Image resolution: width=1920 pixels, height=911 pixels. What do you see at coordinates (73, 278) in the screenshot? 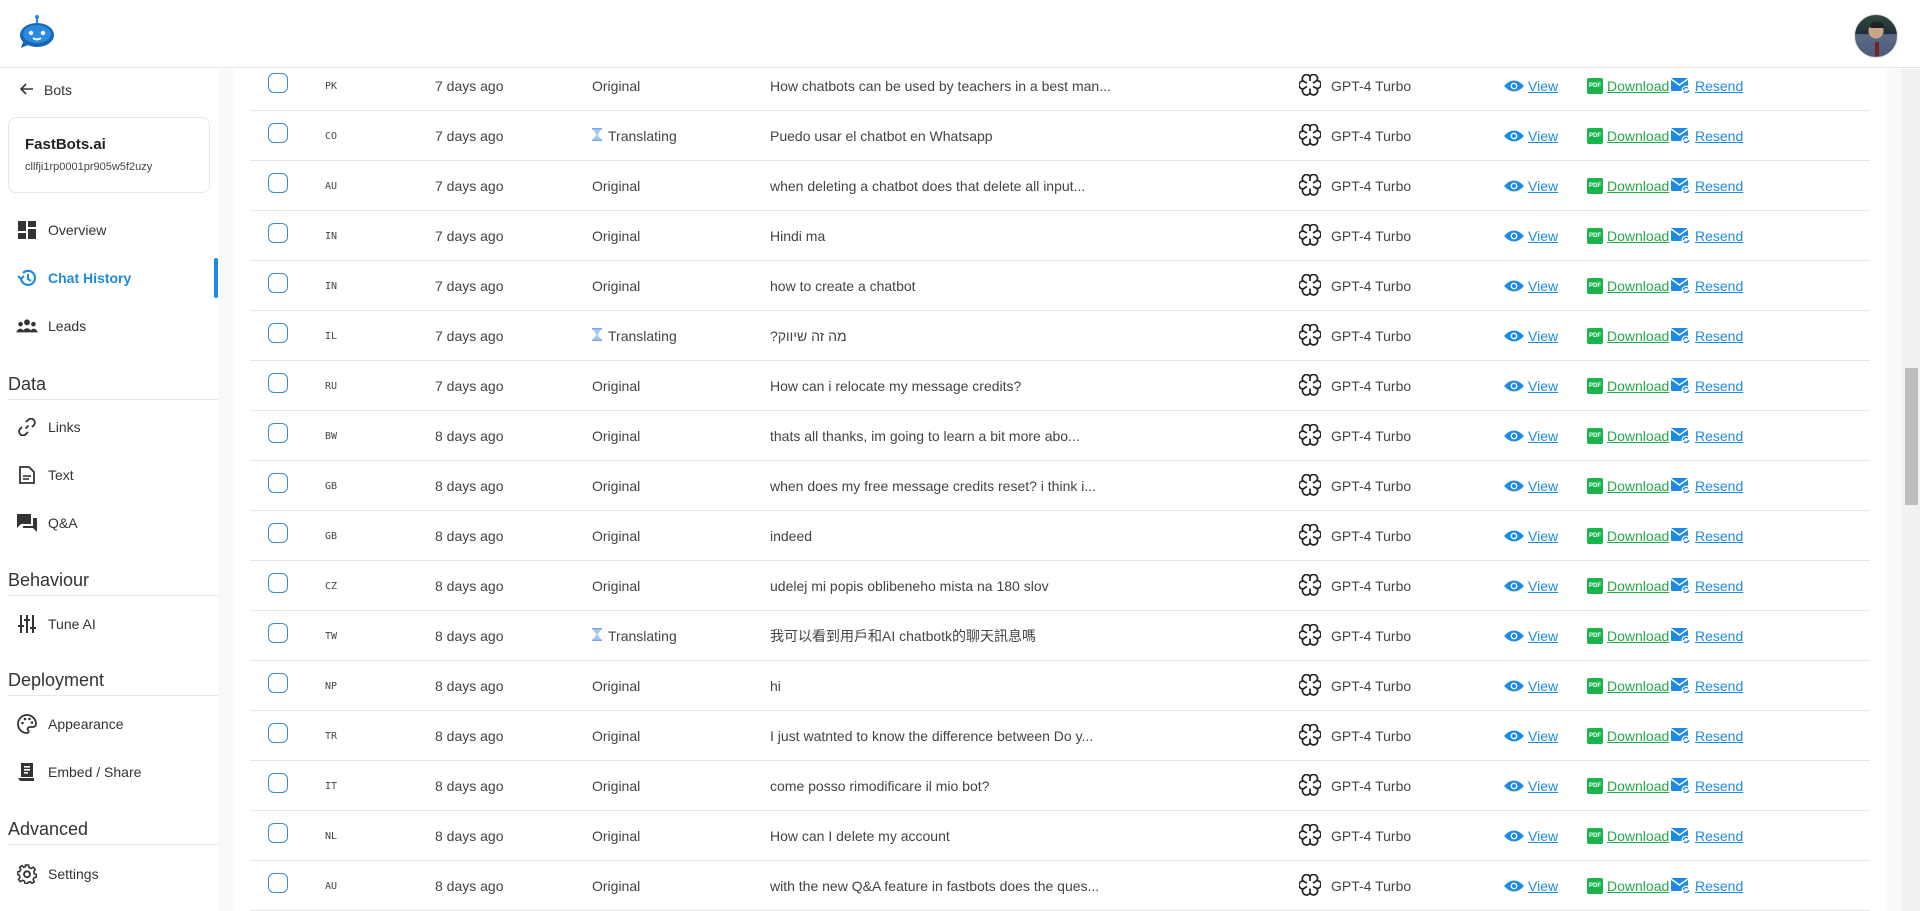
I see `sidebar-item-chat-history: Chat History` at bounding box center [73, 278].